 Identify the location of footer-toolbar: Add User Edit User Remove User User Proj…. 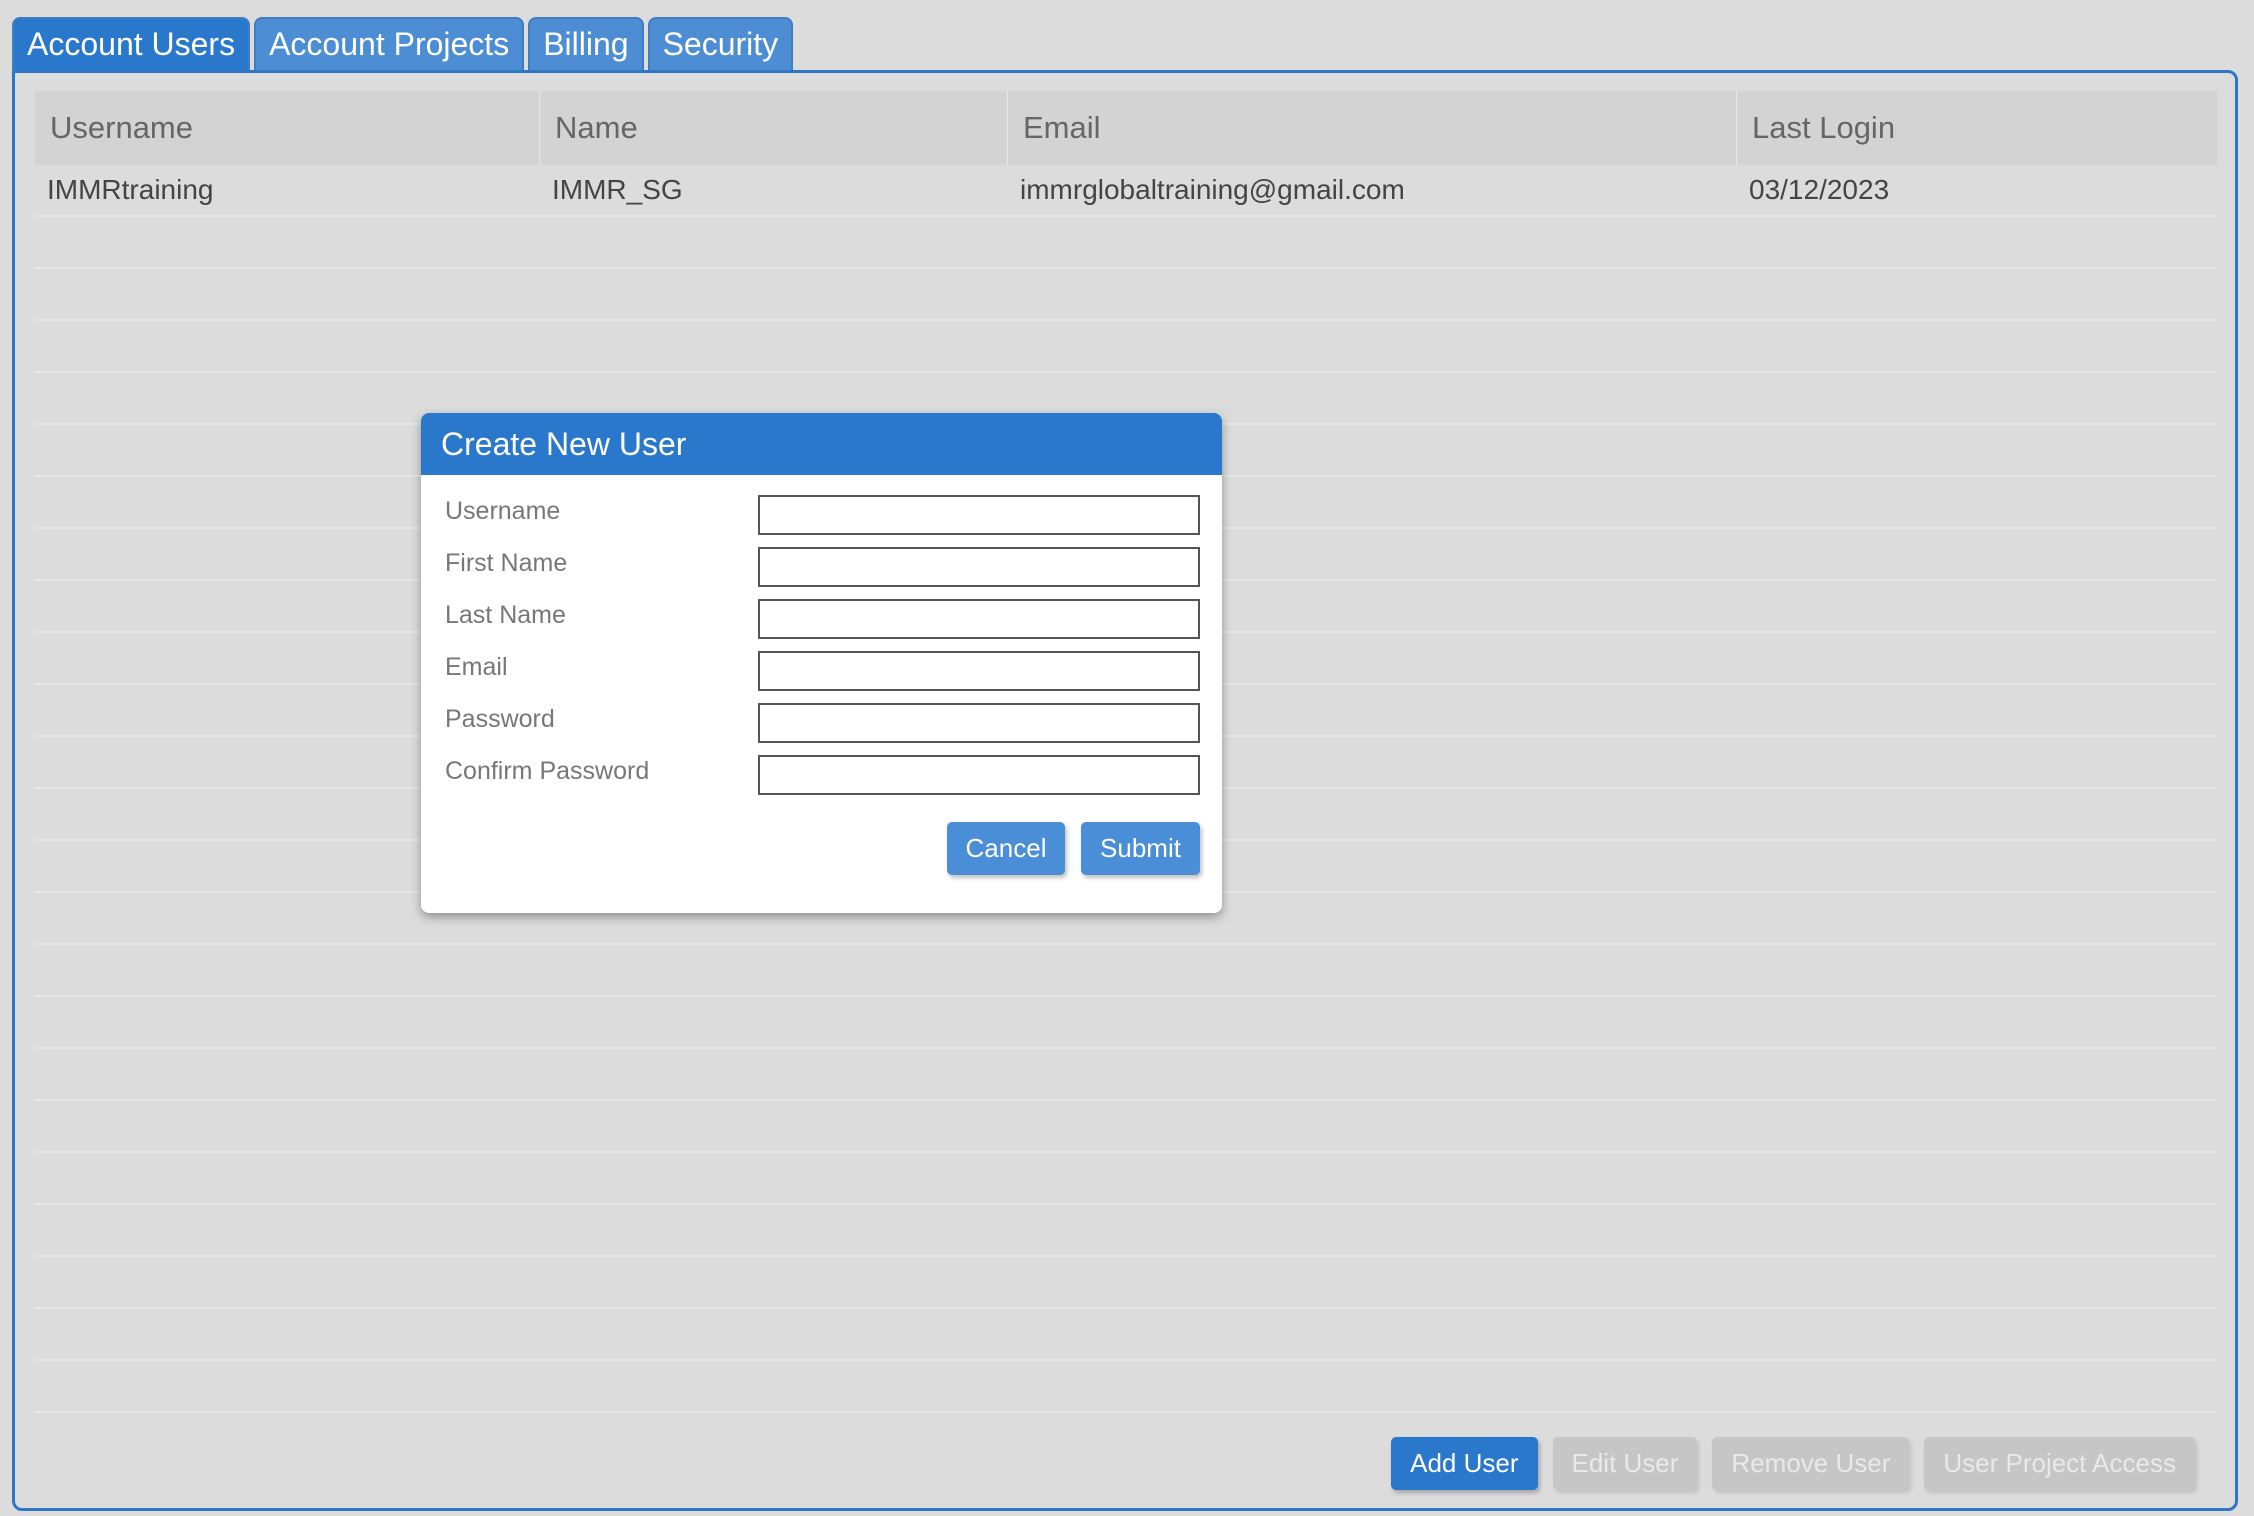
(1793, 1463).